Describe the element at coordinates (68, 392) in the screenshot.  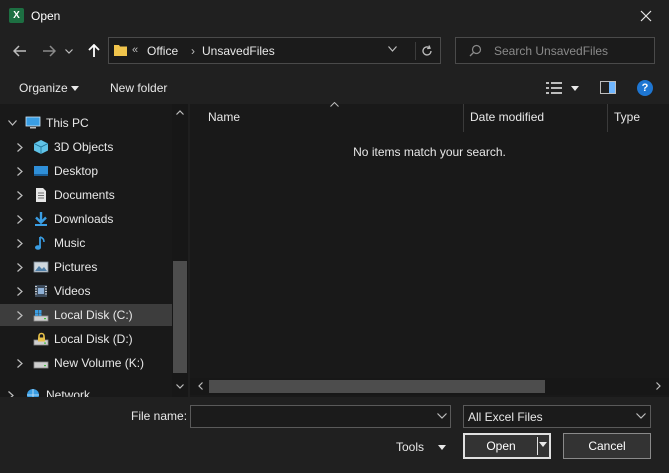
I see `tree-label: Network` at that location.